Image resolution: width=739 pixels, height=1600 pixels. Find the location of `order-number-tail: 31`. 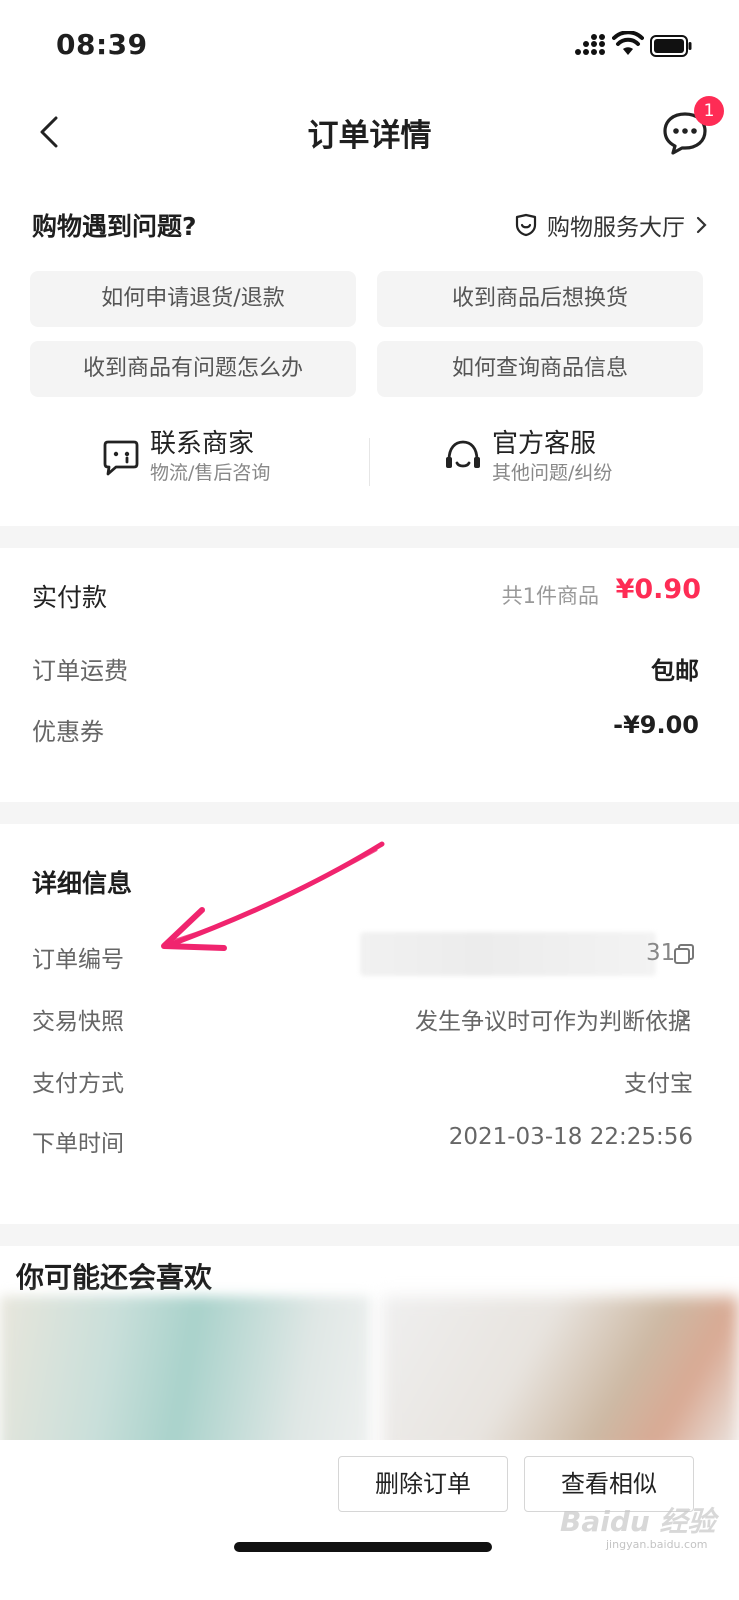

order-number-tail: 31 is located at coordinates (661, 953).